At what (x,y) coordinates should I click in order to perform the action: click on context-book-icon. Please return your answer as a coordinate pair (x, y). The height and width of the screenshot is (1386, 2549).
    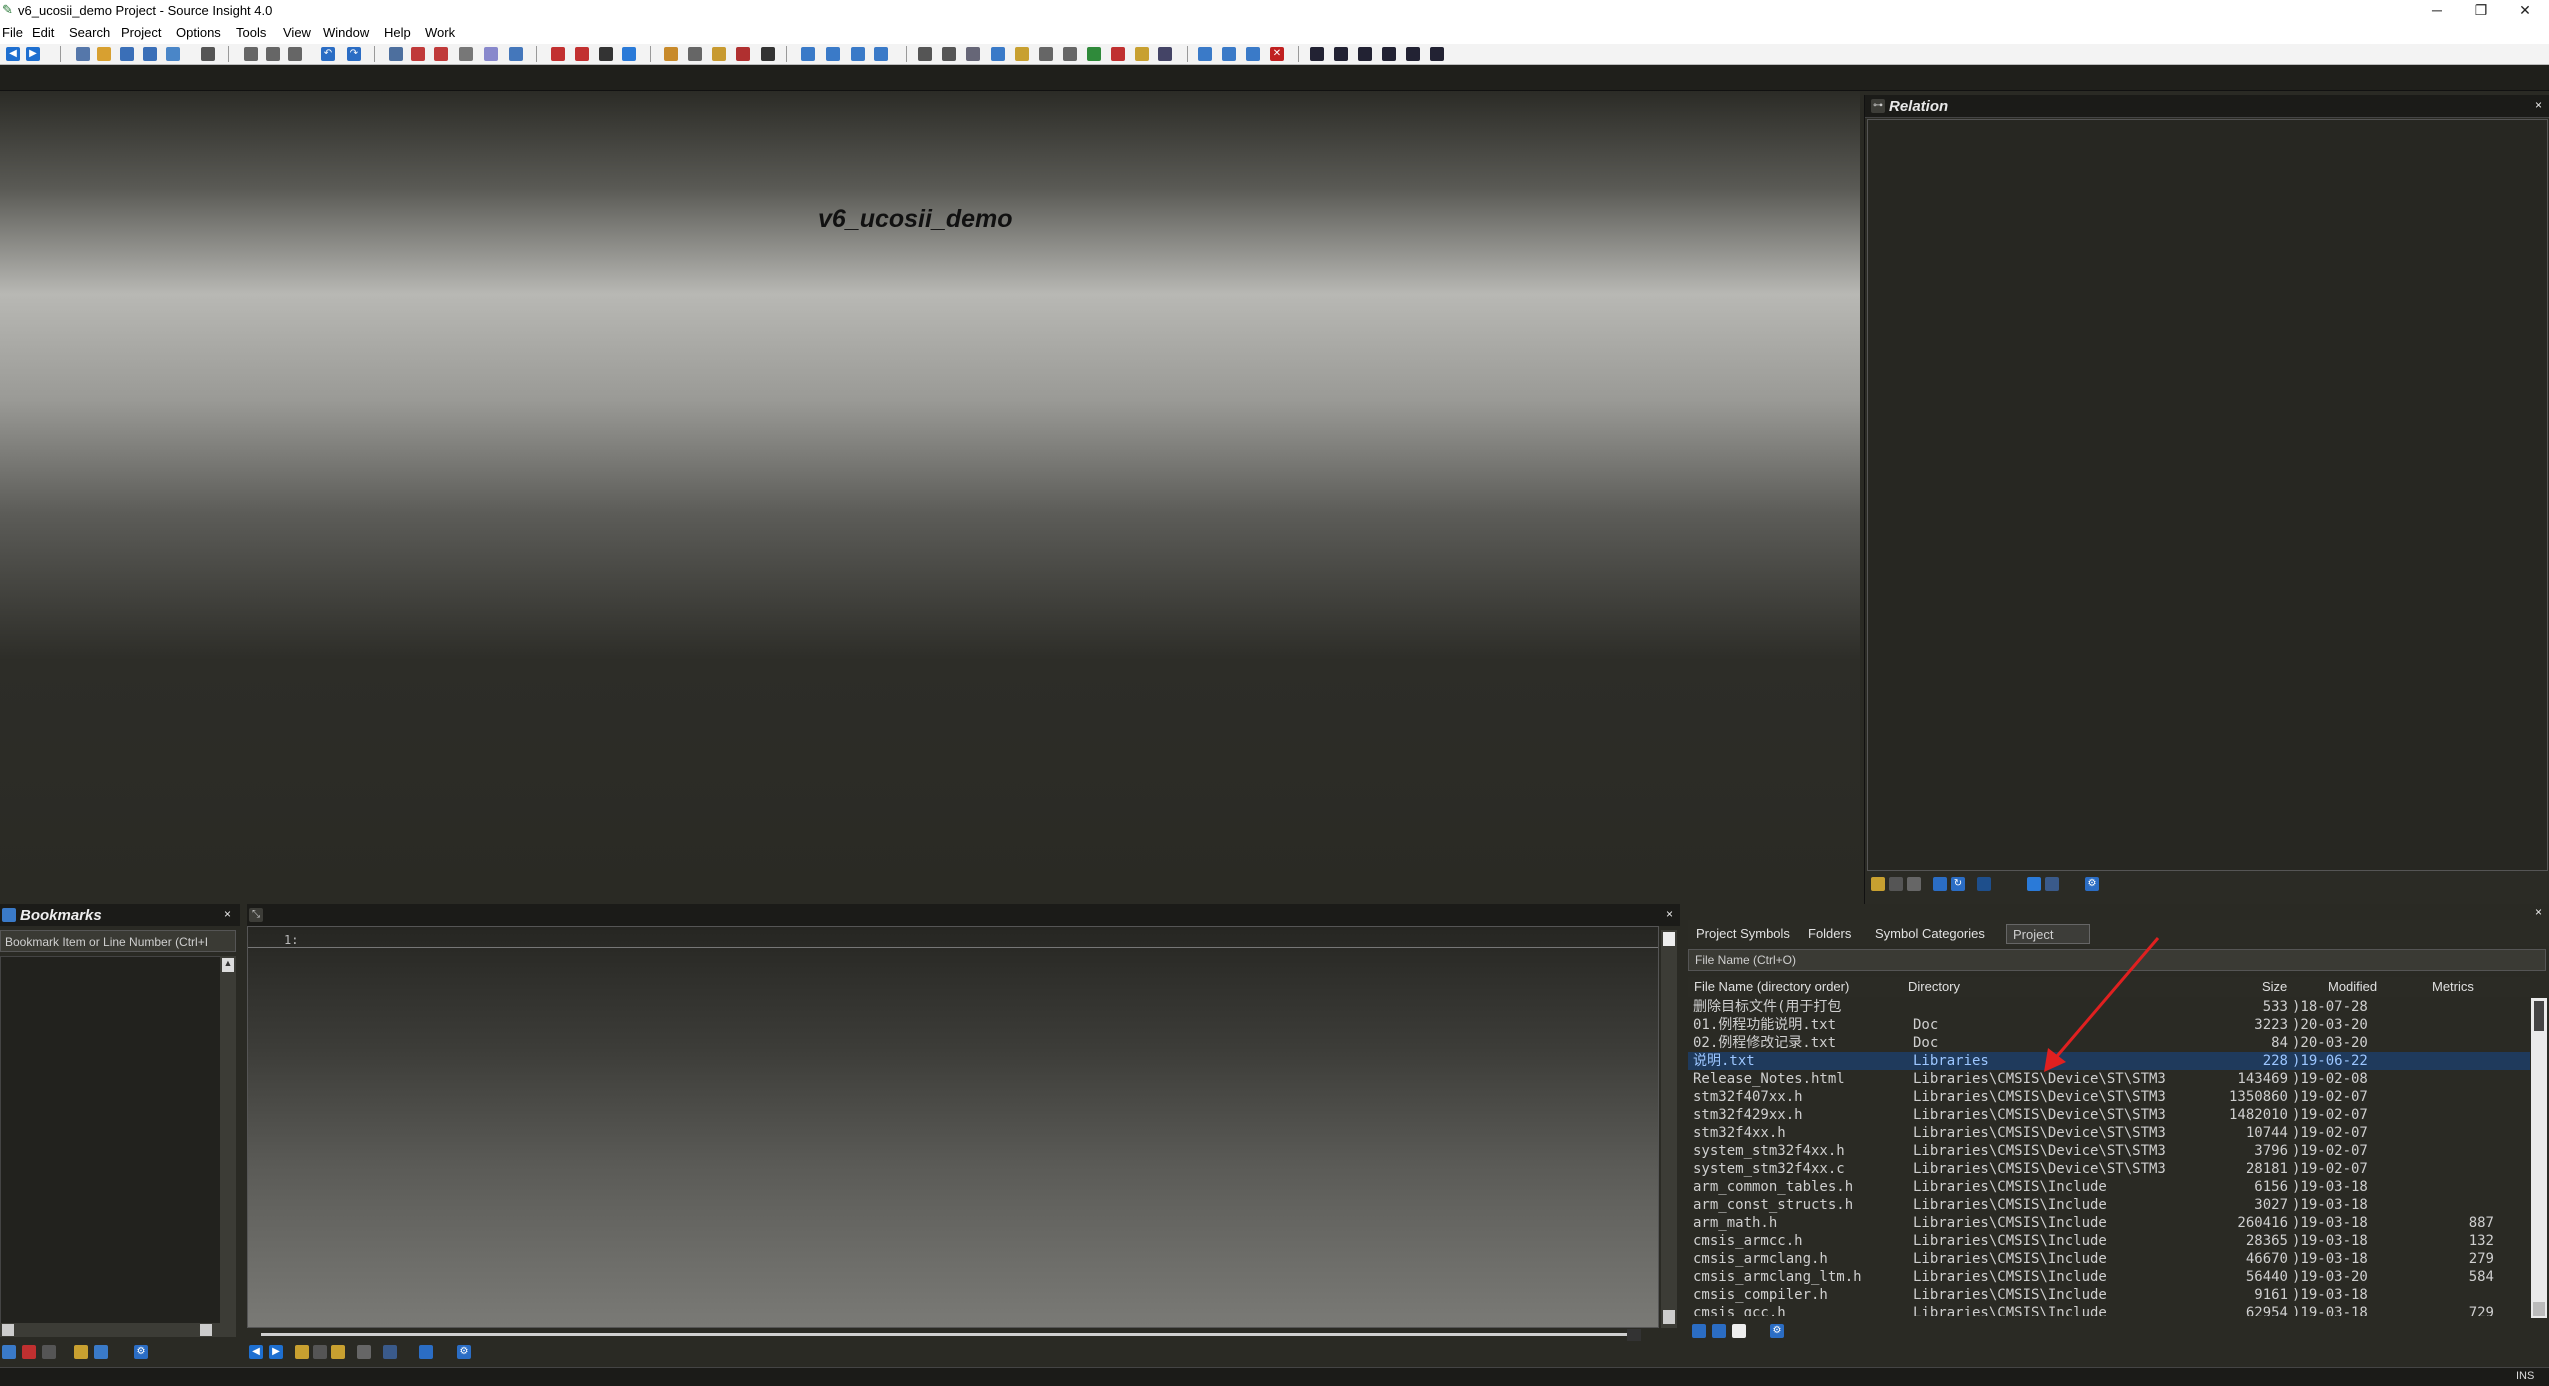
    Looking at the image, I should click on (338, 1352).